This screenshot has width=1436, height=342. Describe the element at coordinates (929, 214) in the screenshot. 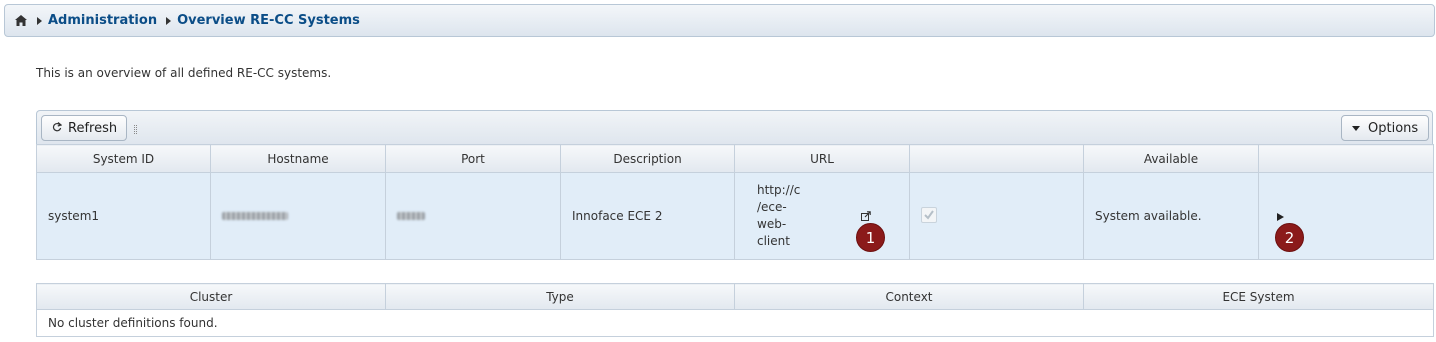

I see `enabled-checkbox` at that location.